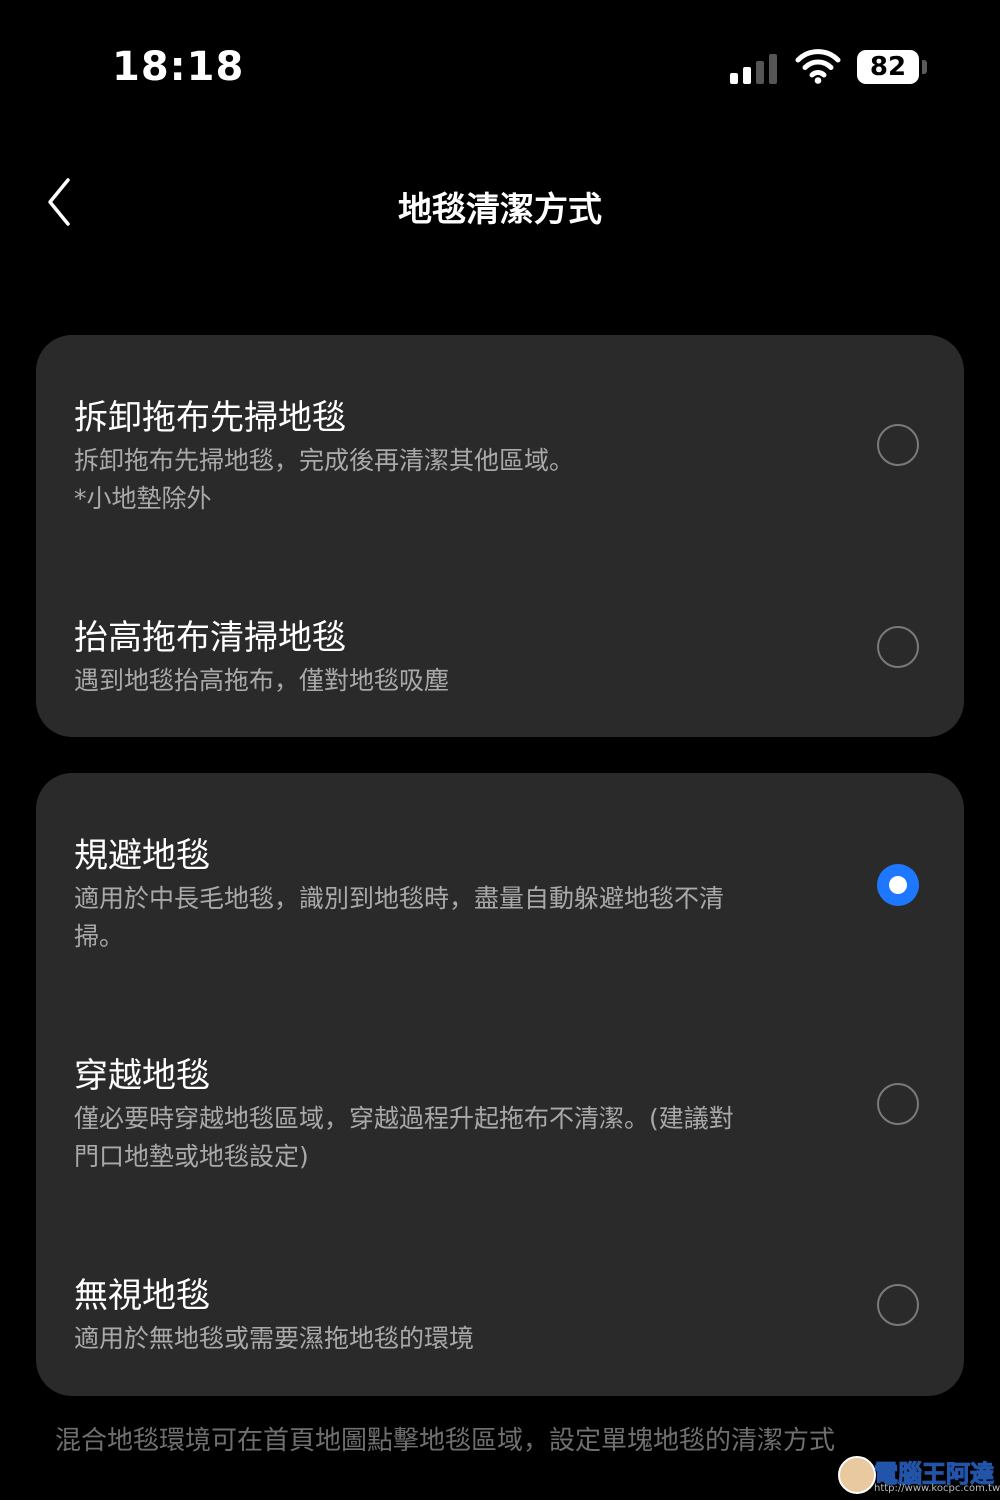  Describe the element at coordinates (99, 936) in the screenshot. I see `option-description-line: 掃。` at that location.